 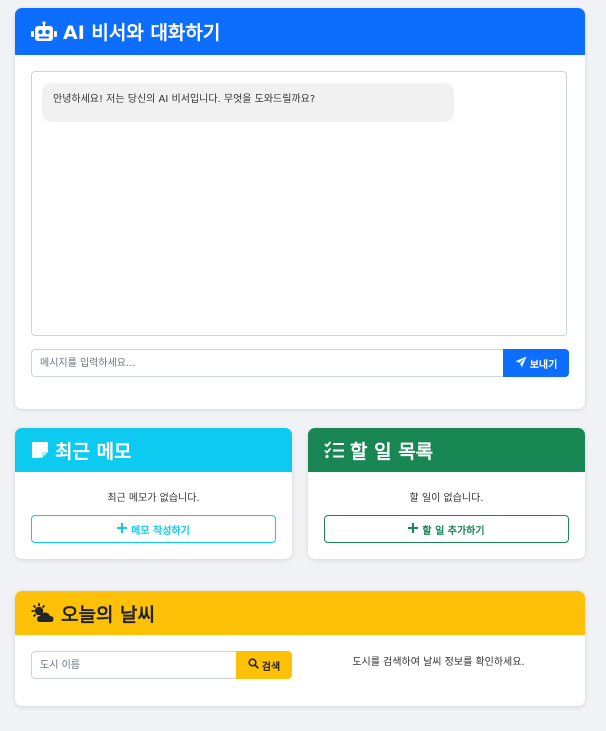 I want to click on todo-title: 할 일 목록, so click(x=392, y=451).